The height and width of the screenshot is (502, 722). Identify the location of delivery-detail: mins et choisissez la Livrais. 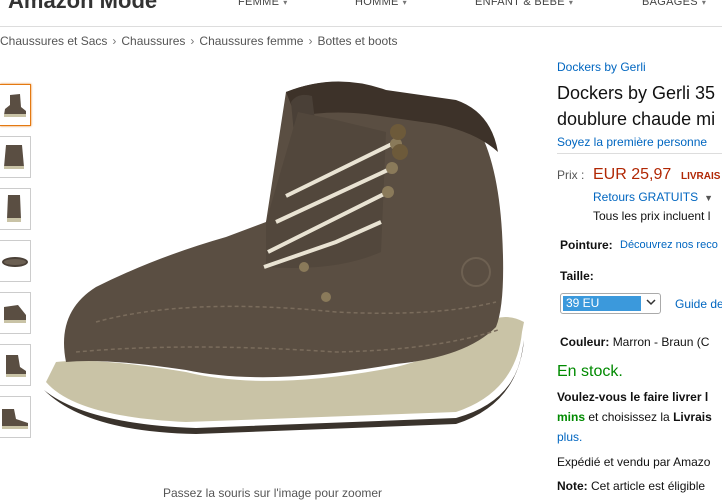
(634, 417).